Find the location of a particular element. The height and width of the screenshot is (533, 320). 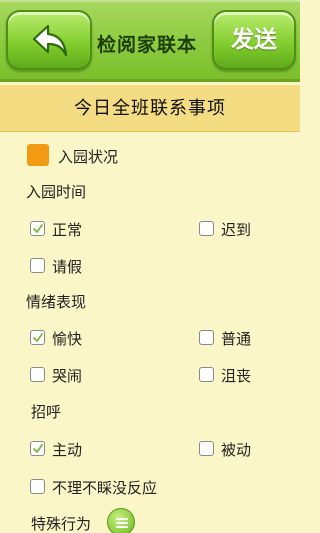

option-label-passive: 被动 is located at coordinates (236, 450).